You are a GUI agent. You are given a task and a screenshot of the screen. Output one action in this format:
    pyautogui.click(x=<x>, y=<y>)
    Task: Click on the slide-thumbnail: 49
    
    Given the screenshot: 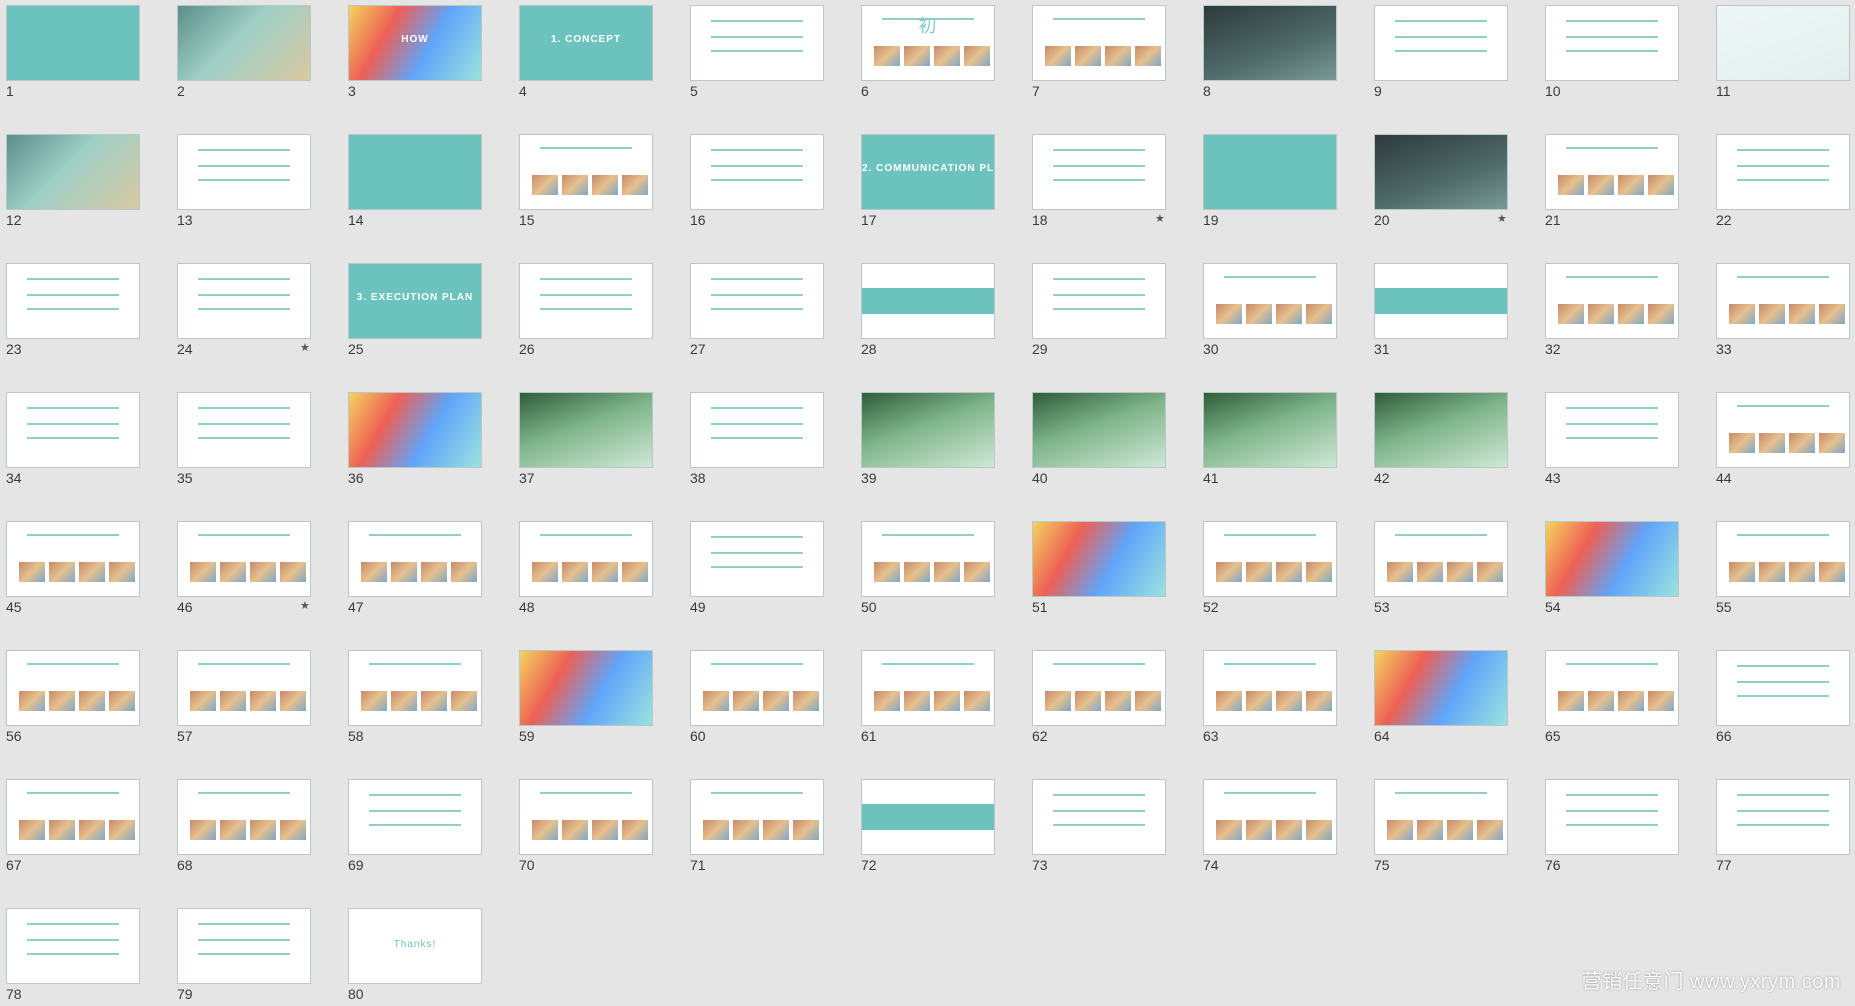 What is the action you would take?
    pyautogui.click(x=774, y=584)
    